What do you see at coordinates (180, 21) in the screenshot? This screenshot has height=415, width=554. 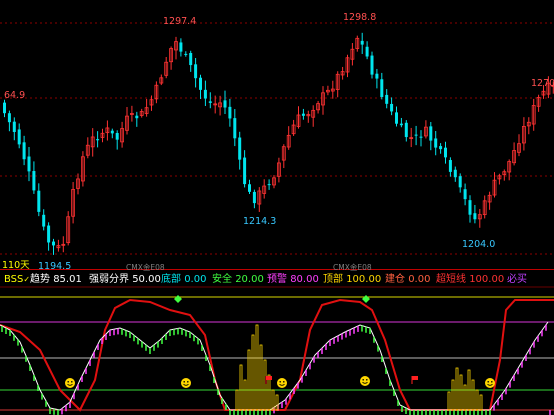 I see `price-high-label-1: 1297.4` at bounding box center [180, 21].